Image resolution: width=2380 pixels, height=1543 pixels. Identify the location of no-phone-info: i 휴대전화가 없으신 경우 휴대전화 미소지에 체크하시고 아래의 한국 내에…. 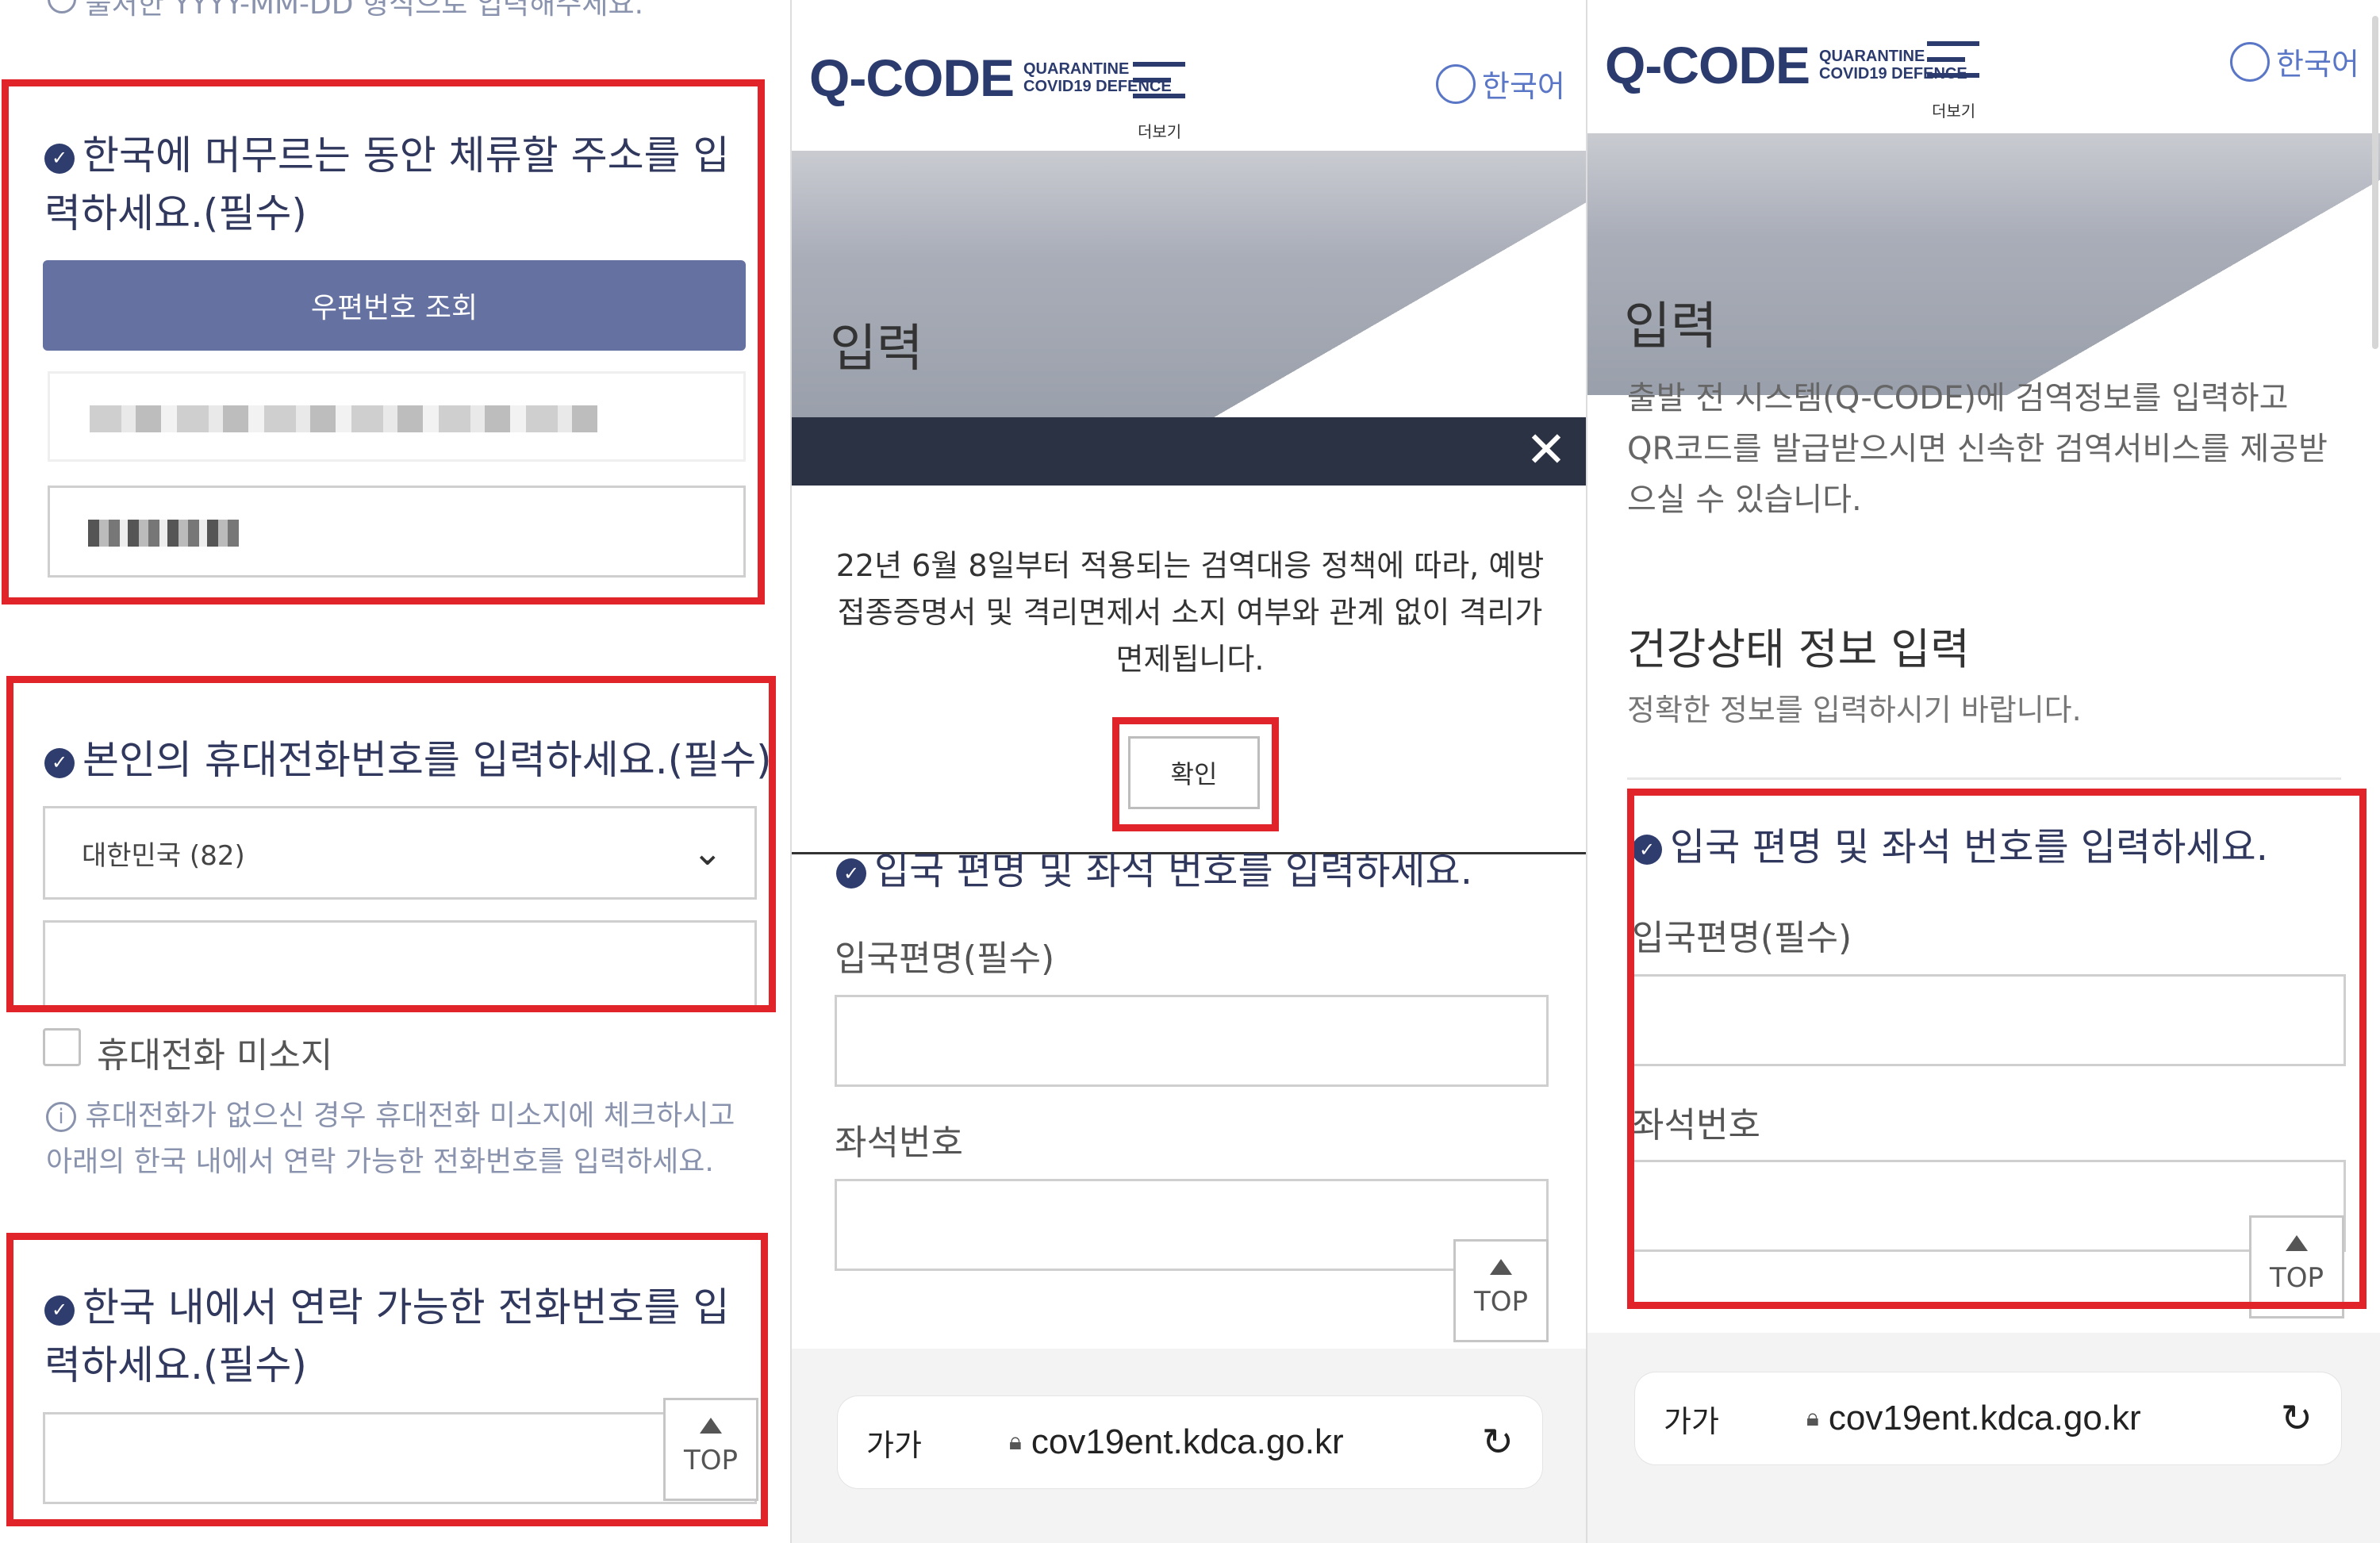
(395, 1138).